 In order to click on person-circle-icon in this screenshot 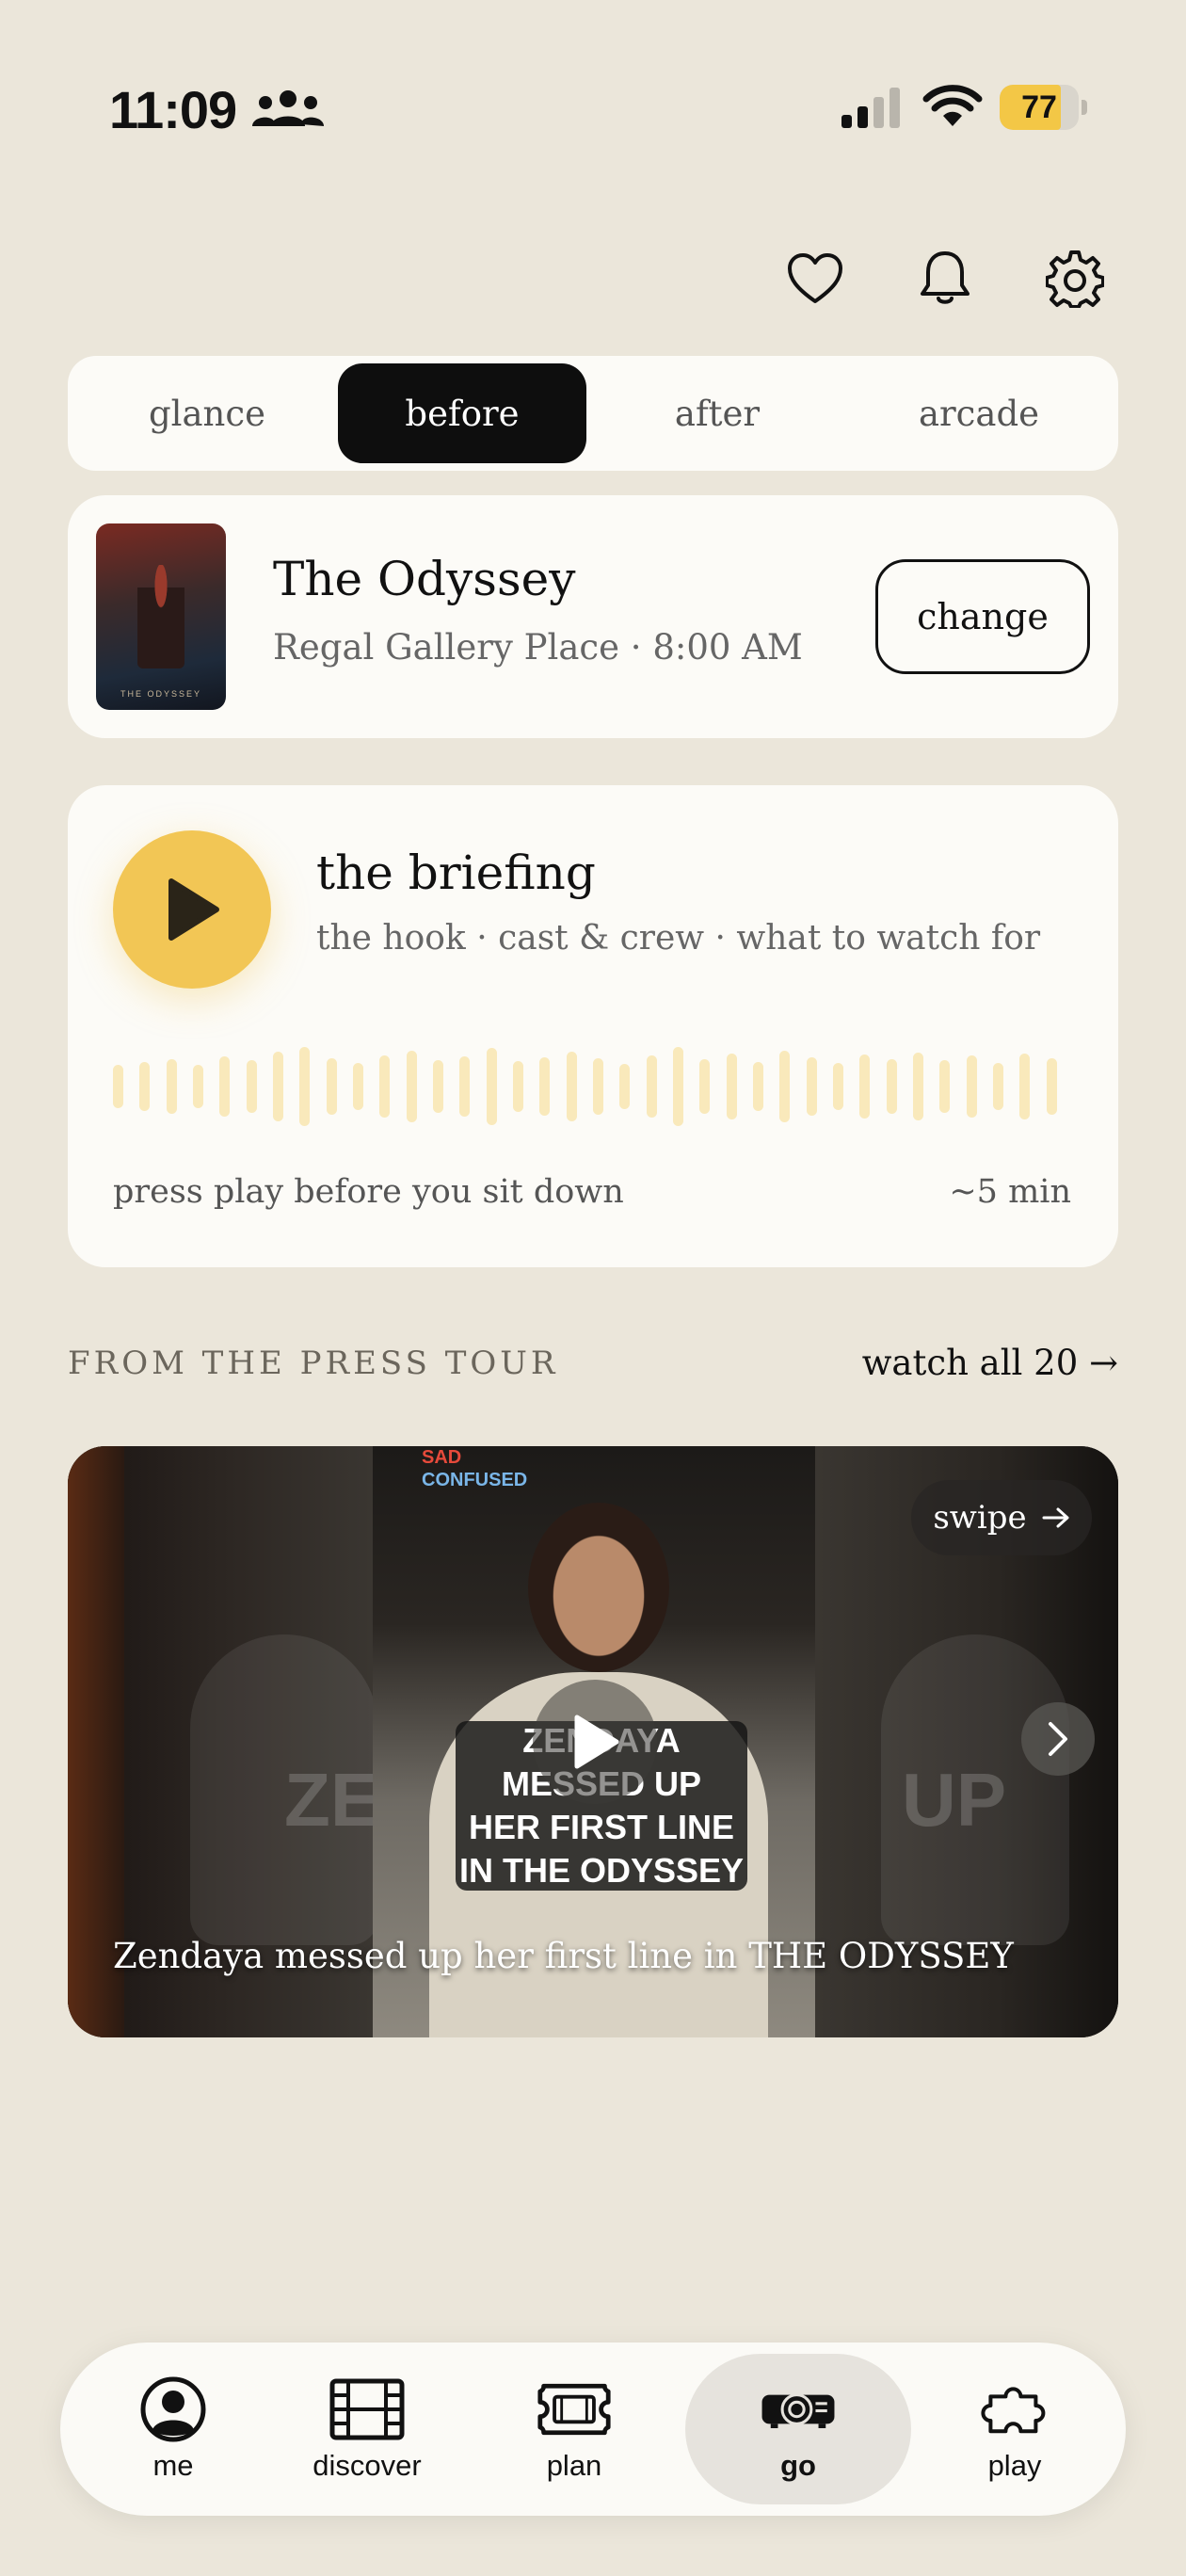, I will do `click(173, 2409)`.